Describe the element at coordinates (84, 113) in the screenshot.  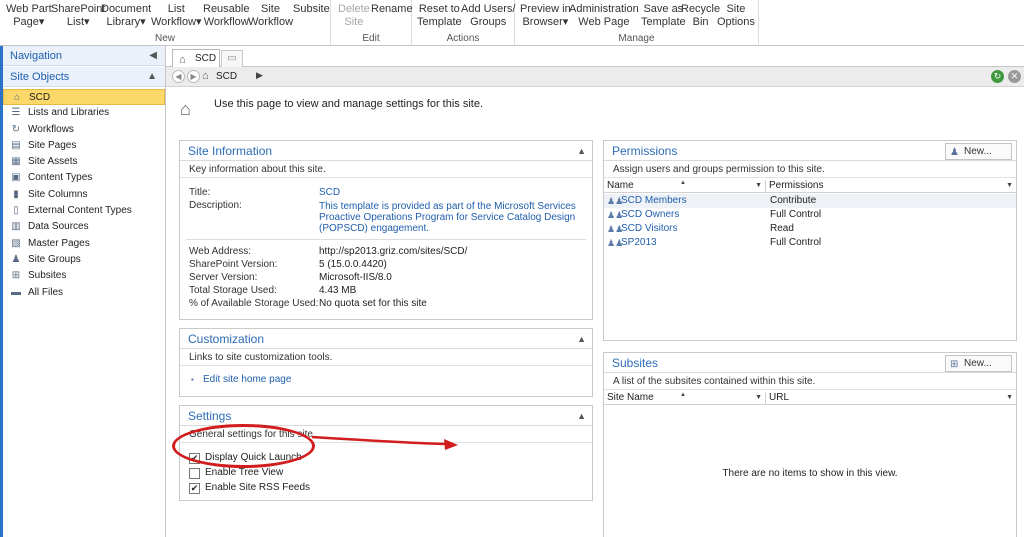
I see `sidebar-item-lists-and-libraries: ☰ Lists and Libraries` at that location.